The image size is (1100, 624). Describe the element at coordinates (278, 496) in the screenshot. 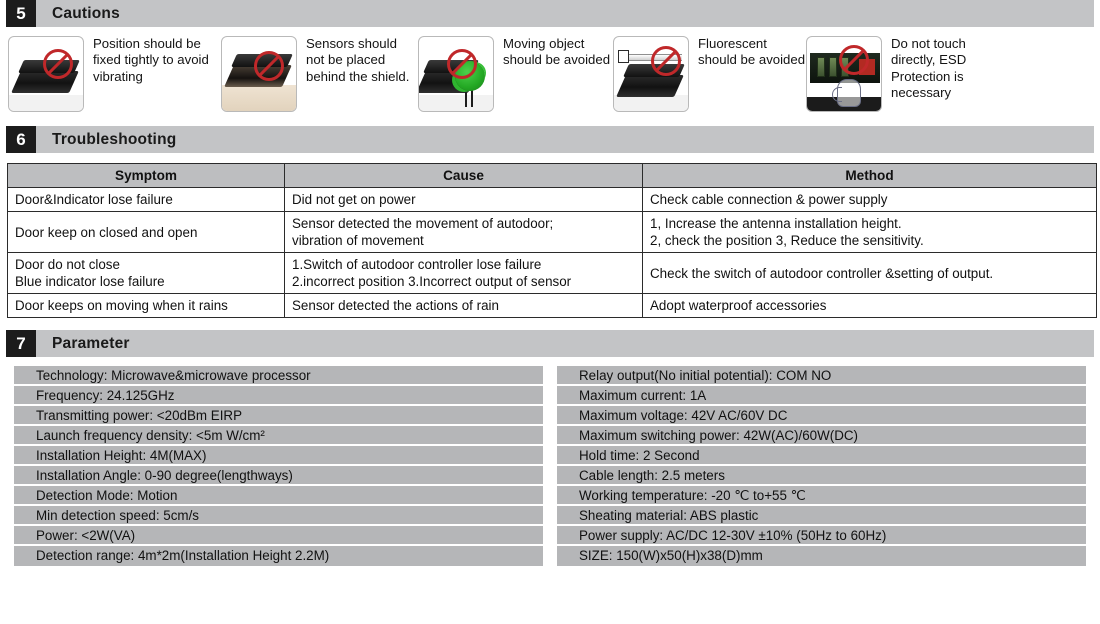

I see `parameter-row: Detection Mode: Motion` at that location.